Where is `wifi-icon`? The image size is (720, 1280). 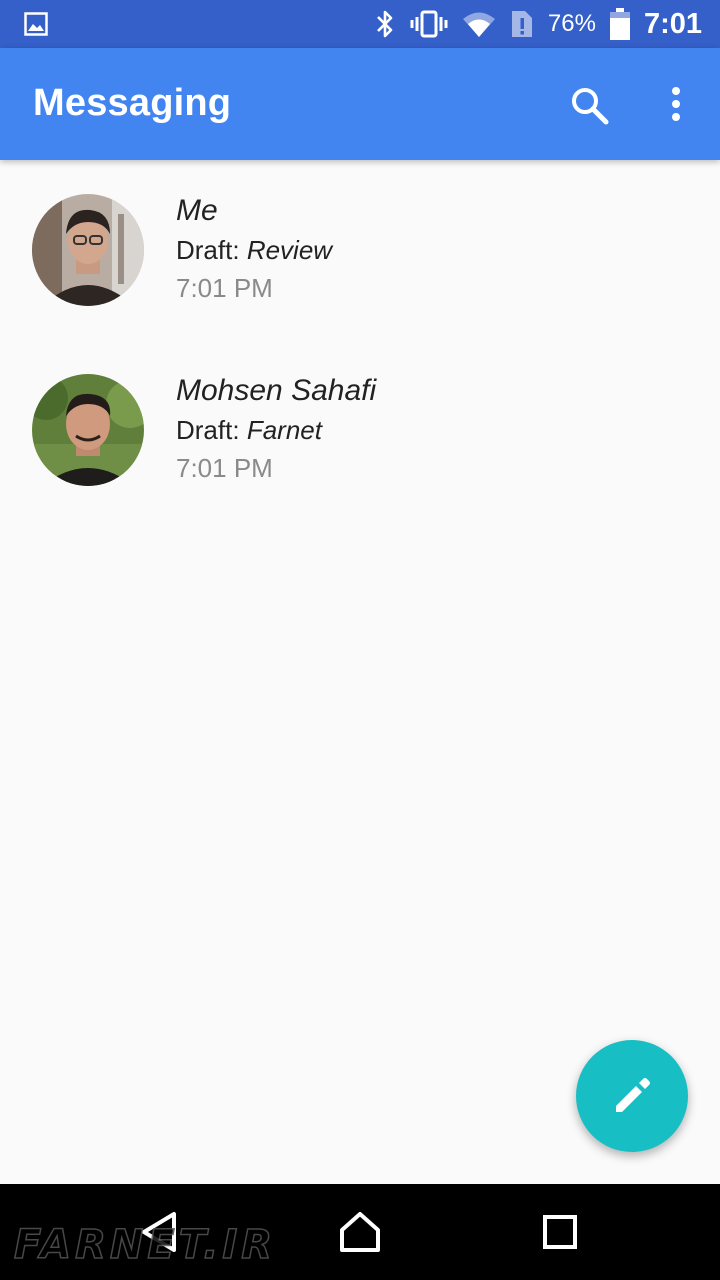 wifi-icon is located at coordinates (478, 24).